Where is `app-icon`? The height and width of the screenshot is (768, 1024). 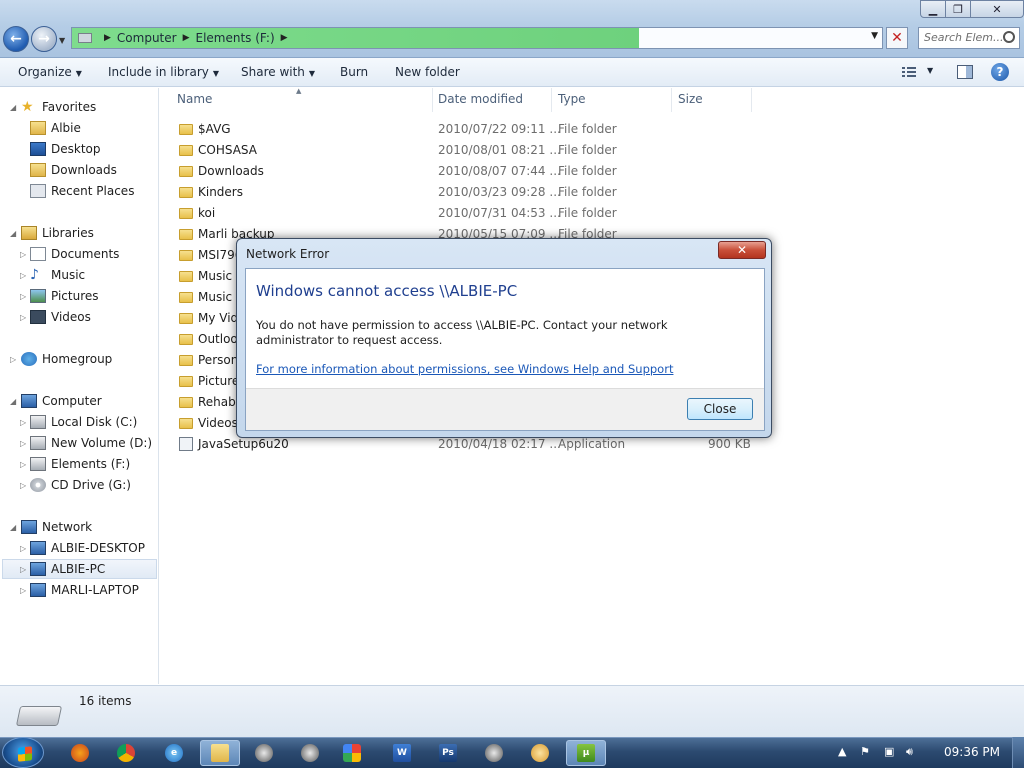 app-icon is located at coordinates (310, 753).